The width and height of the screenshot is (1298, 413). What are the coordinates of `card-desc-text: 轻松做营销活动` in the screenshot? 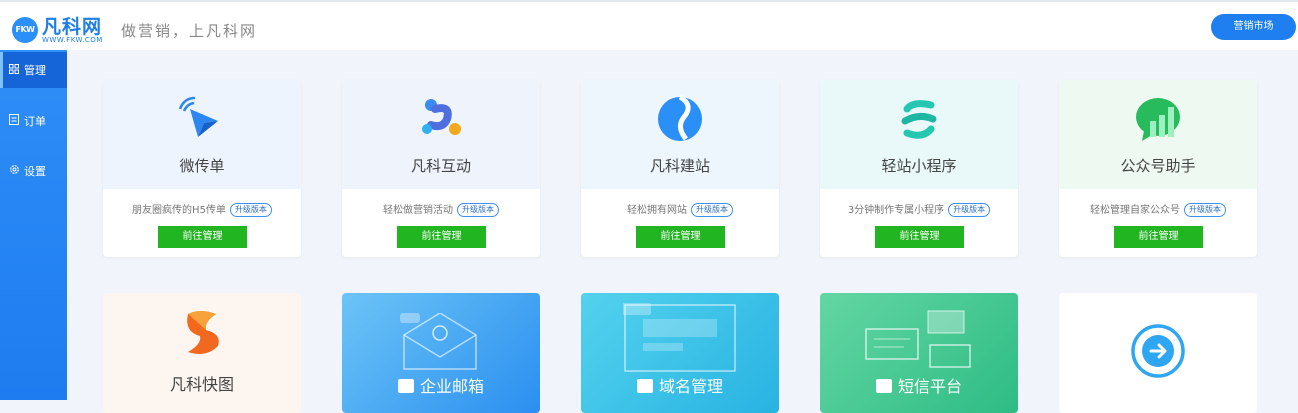 It's located at (418, 210).